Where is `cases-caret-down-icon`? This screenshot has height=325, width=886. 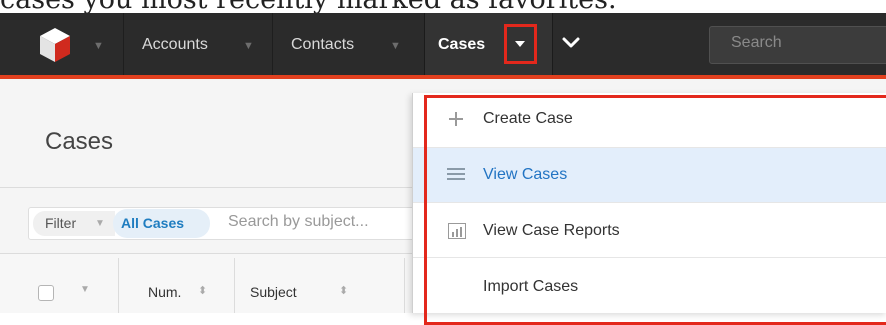
cases-caret-down-icon is located at coordinates (520, 44).